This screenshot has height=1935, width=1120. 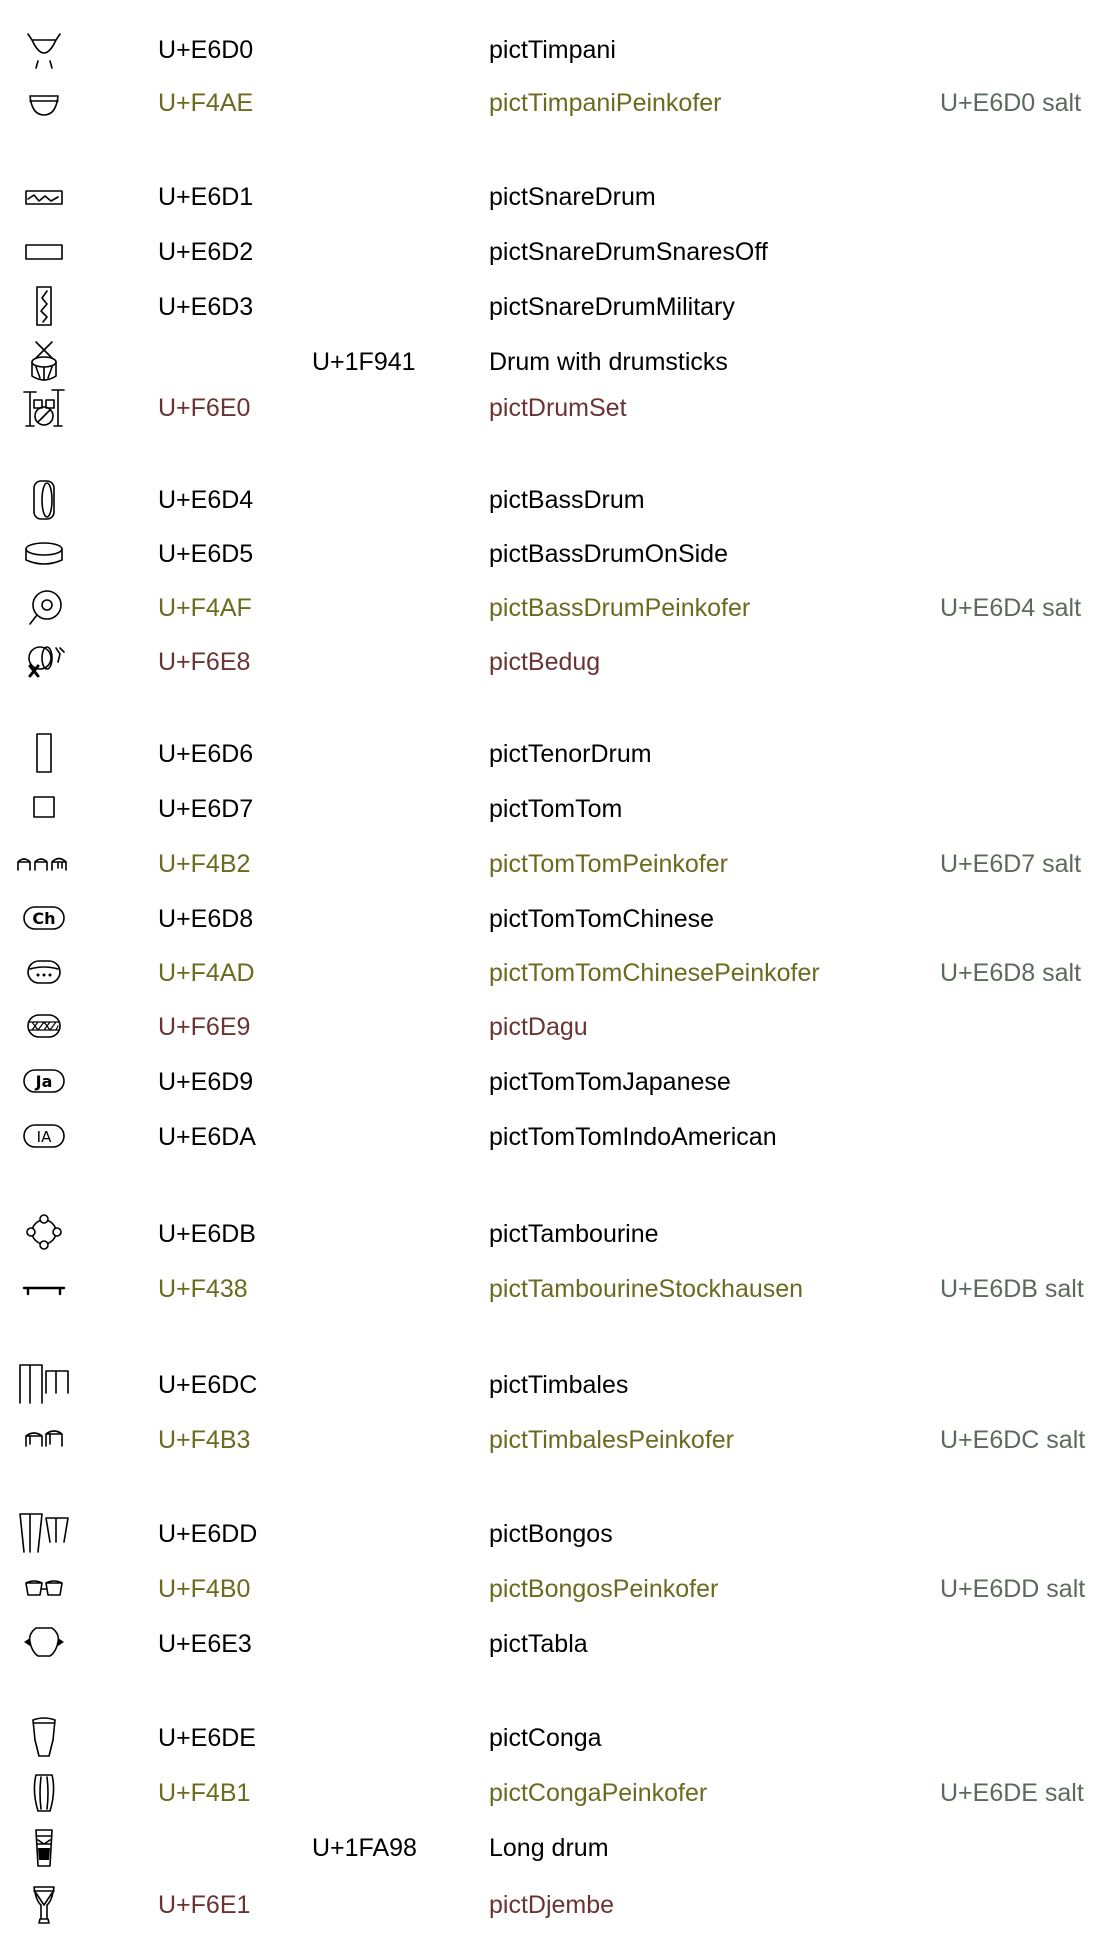 I want to click on glyph-name: pictSnareDrum, so click(x=572, y=197).